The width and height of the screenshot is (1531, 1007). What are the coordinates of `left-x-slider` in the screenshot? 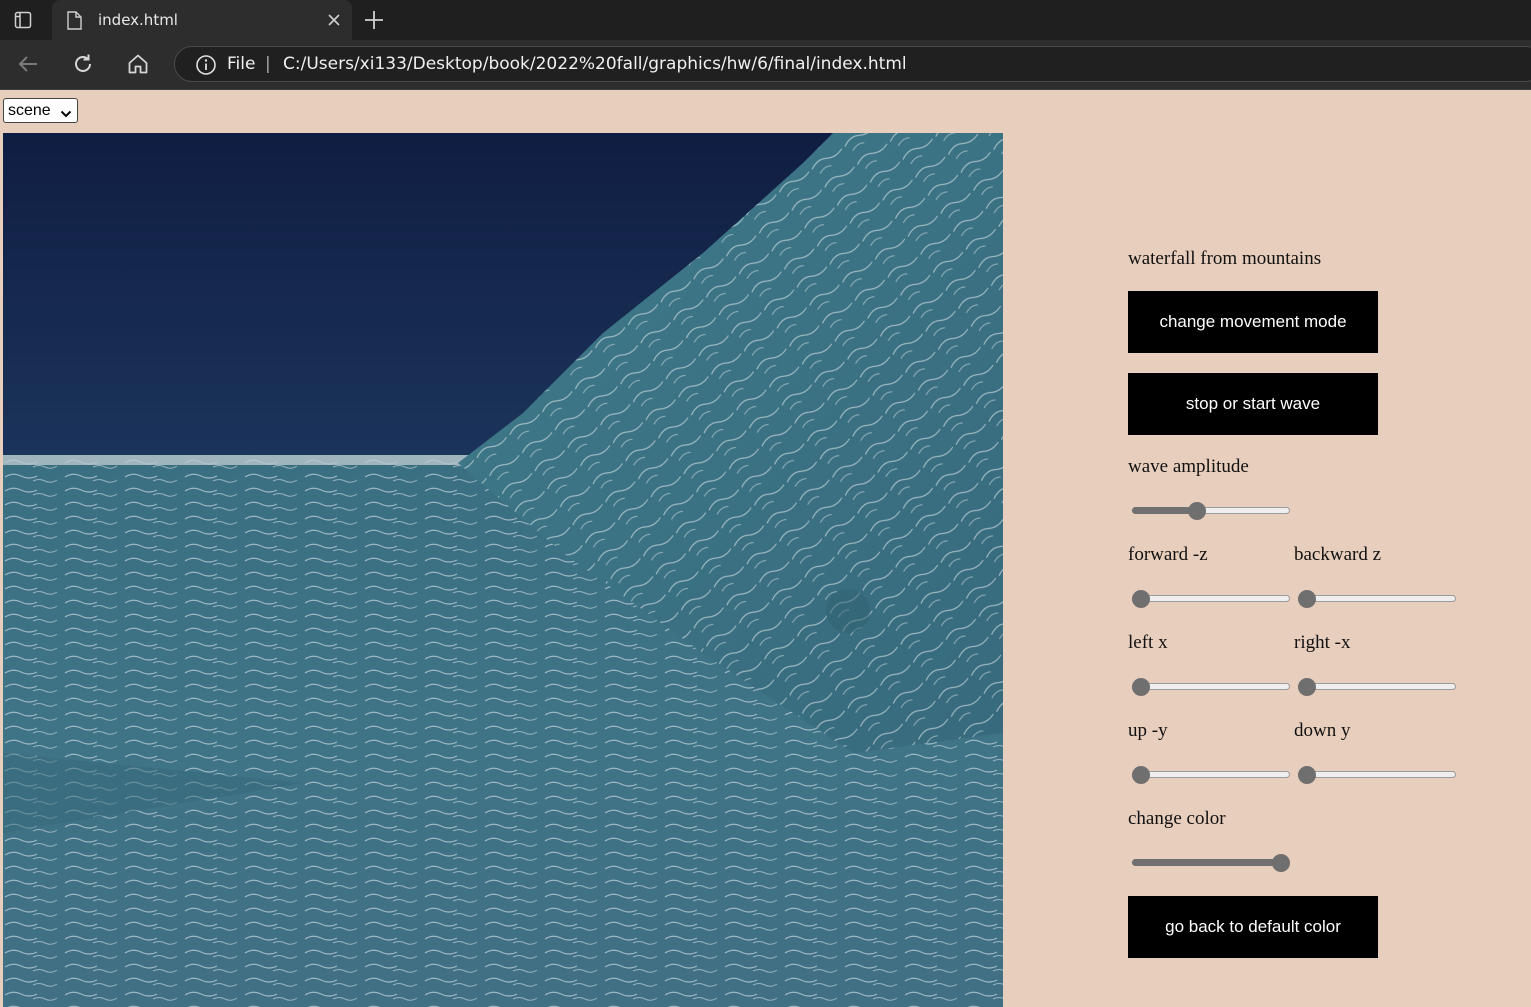 It's located at (1211, 687).